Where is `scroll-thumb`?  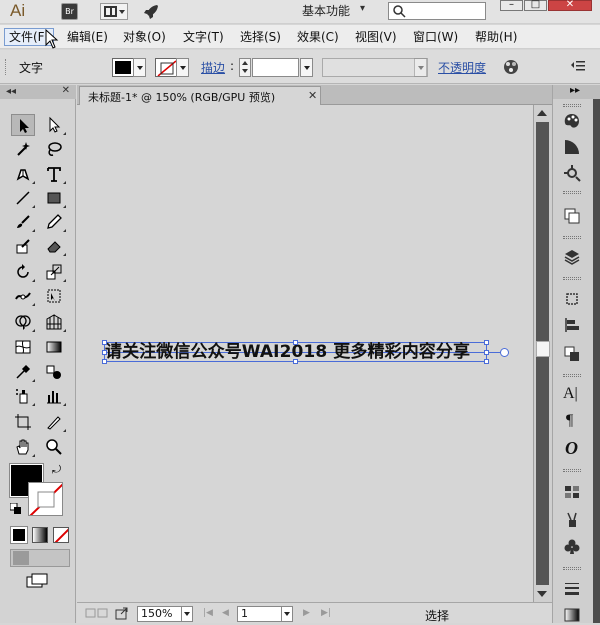 scroll-thumb is located at coordinates (543, 349).